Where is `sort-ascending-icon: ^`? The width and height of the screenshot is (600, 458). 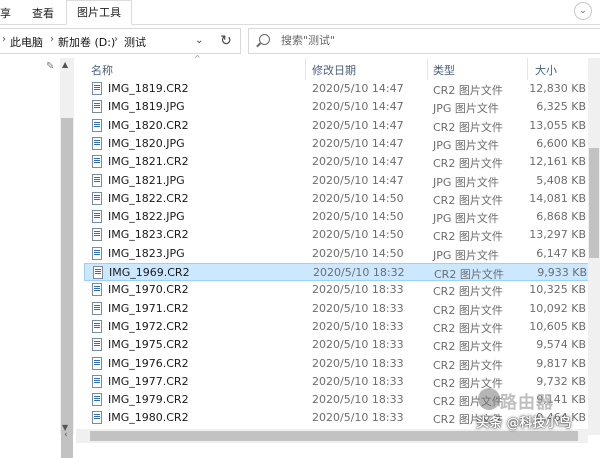
sort-ascending-icon: ^ is located at coordinates (197, 58).